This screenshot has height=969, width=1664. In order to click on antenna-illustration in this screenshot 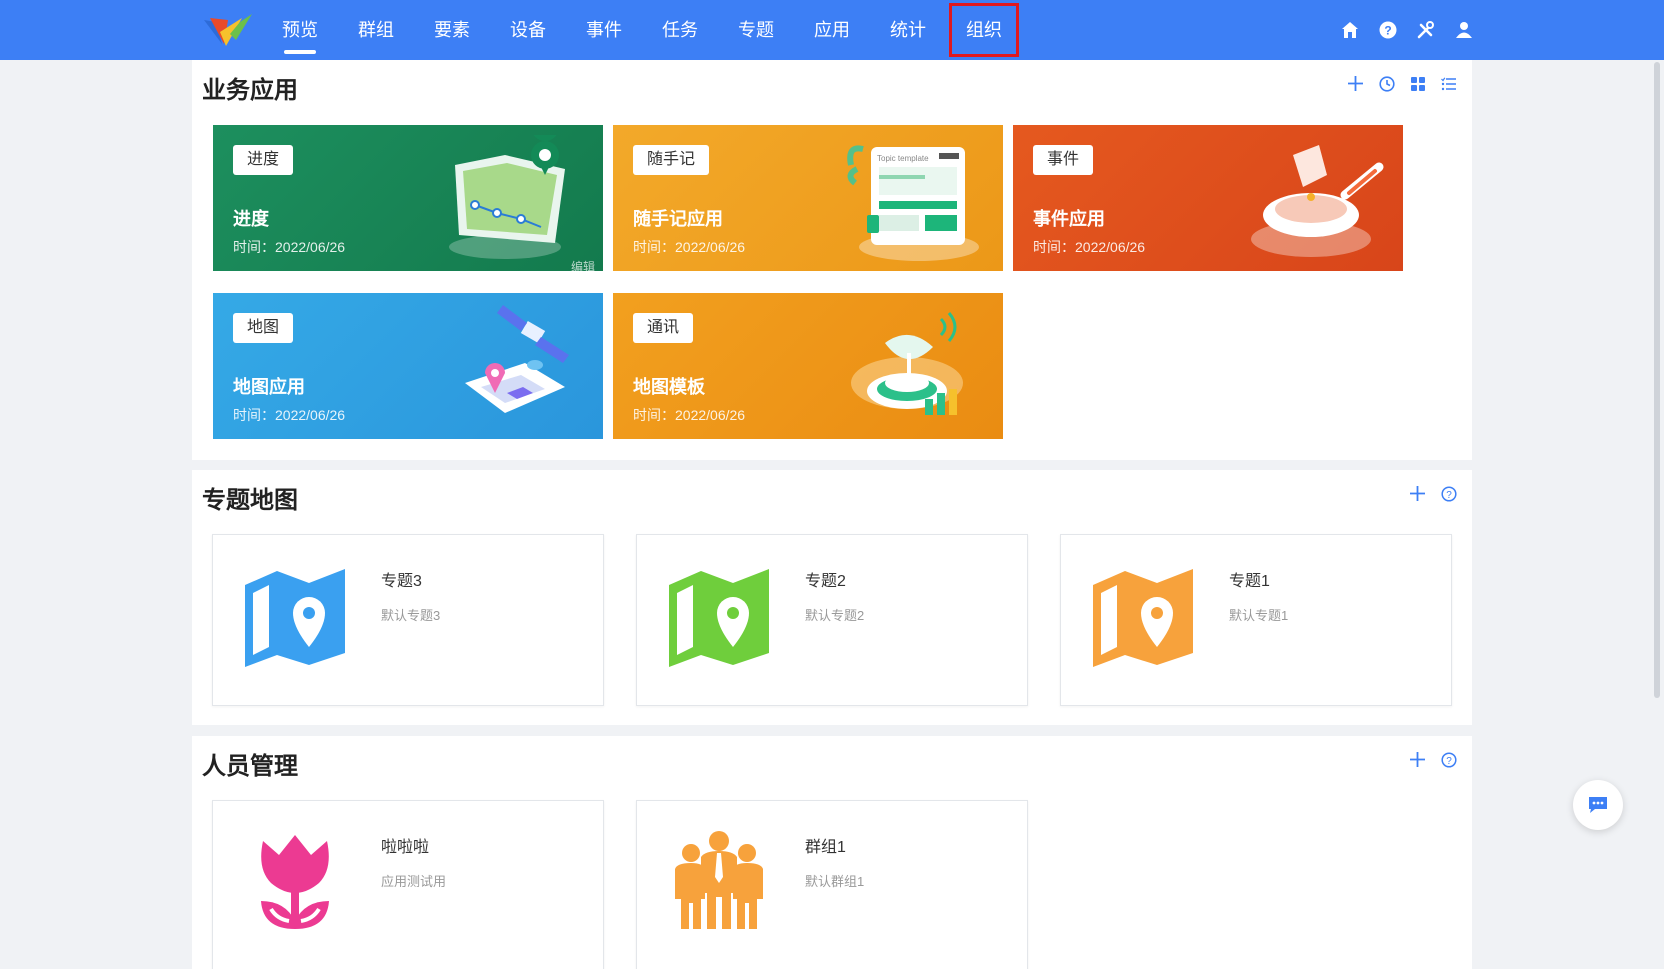, I will do `click(907, 363)`.